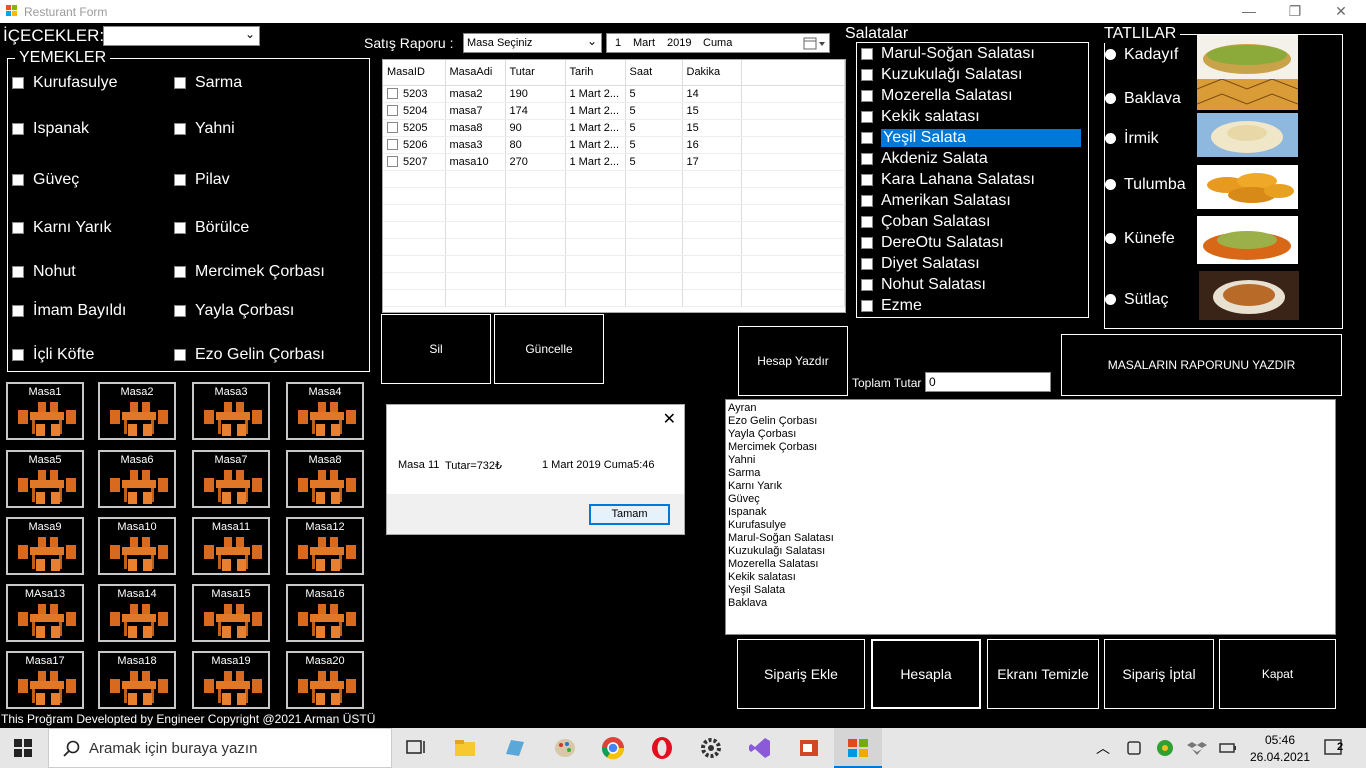 This screenshot has width=1366, height=768. What do you see at coordinates (1134, 748) in the screenshot?
I see `device-icon` at bounding box center [1134, 748].